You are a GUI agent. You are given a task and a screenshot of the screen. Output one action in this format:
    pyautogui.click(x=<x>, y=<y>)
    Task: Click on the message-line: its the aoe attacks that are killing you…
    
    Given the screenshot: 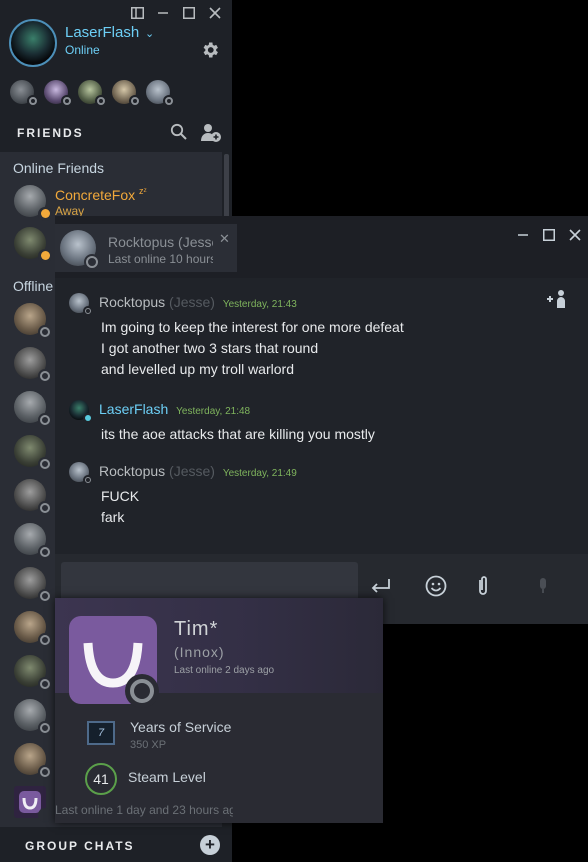 What is the action you would take?
    pyautogui.click(x=238, y=434)
    